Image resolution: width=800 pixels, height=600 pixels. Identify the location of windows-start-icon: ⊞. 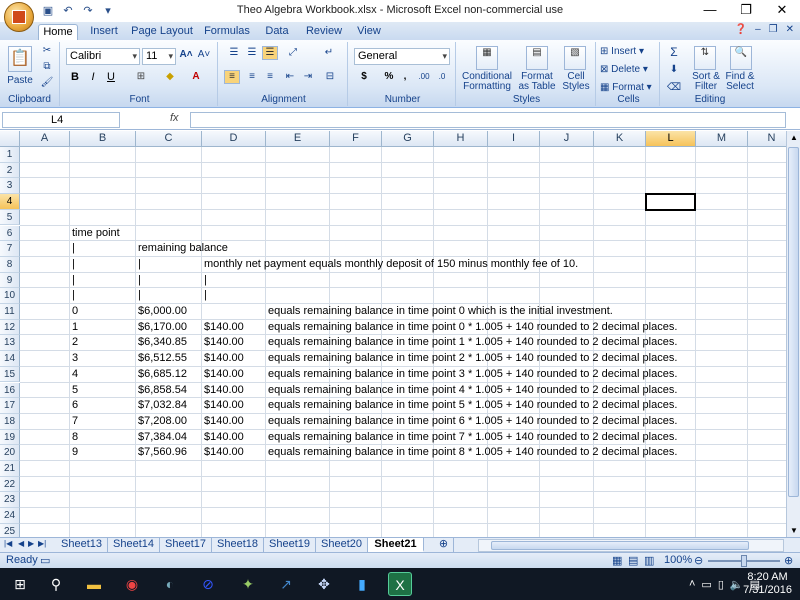
(20, 584).